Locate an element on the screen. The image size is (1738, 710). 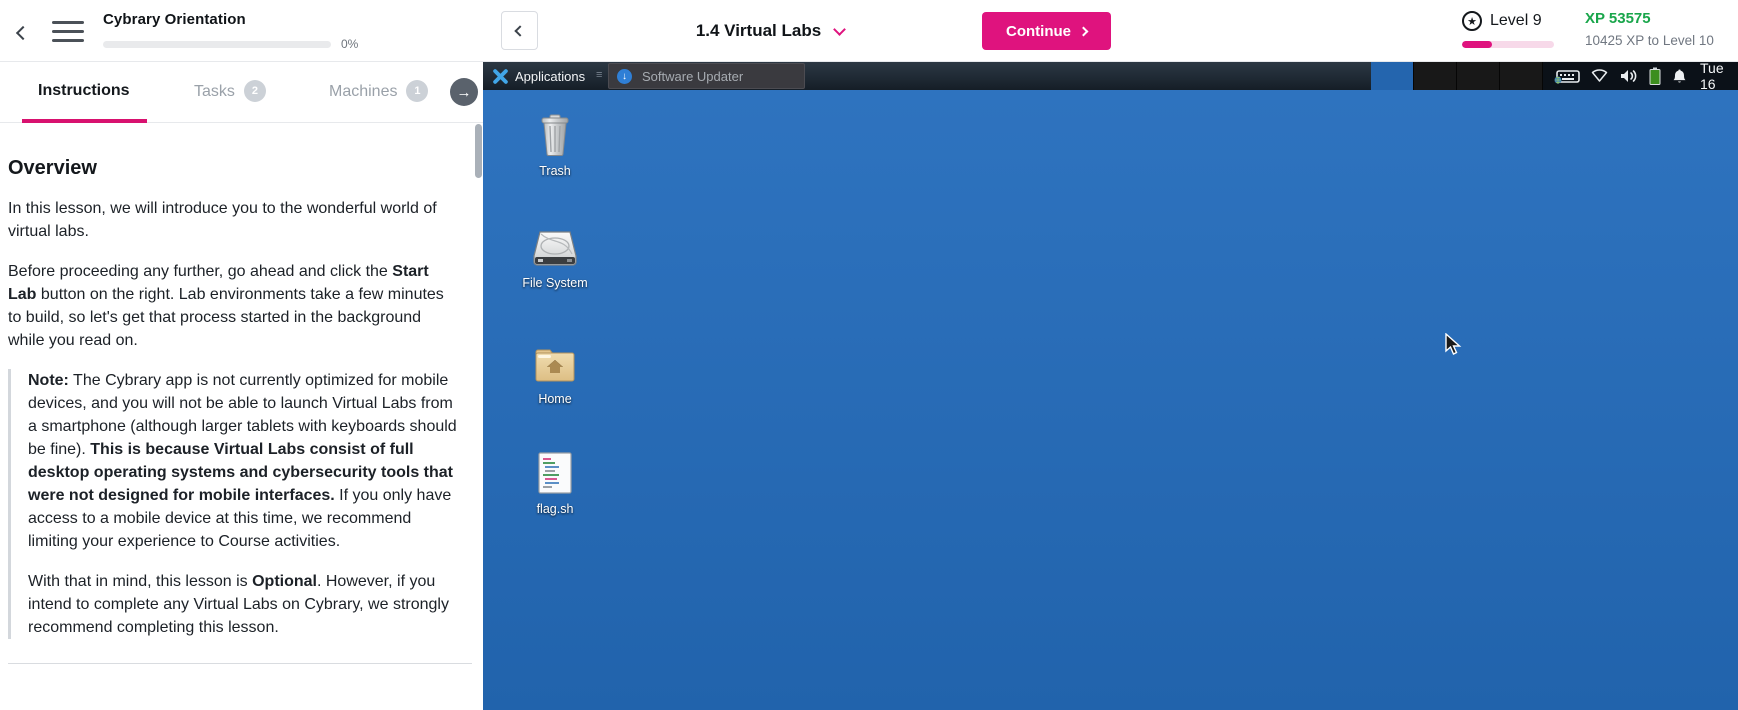
desktop-icon-label: File System is located at coordinates (555, 283).